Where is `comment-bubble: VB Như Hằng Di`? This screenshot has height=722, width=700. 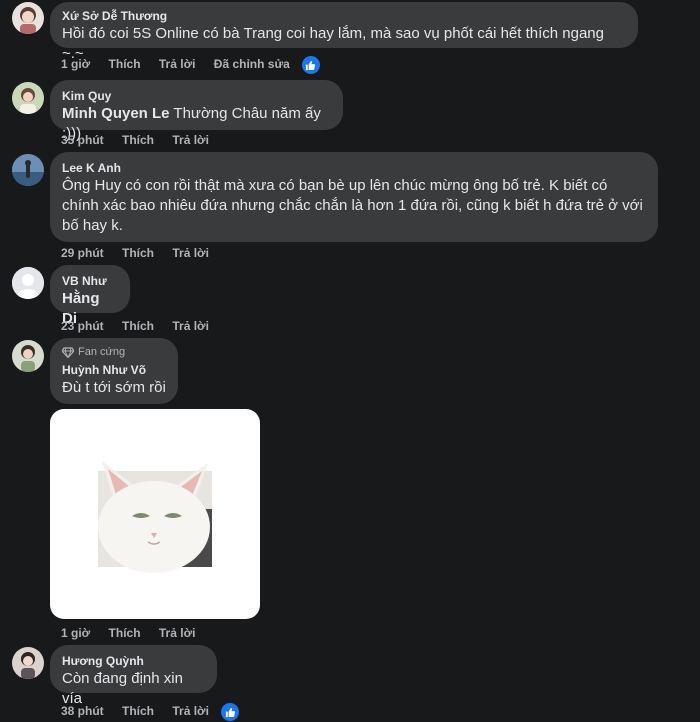
comment-bubble: VB Như Hằng Di is located at coordinates (90, 296).